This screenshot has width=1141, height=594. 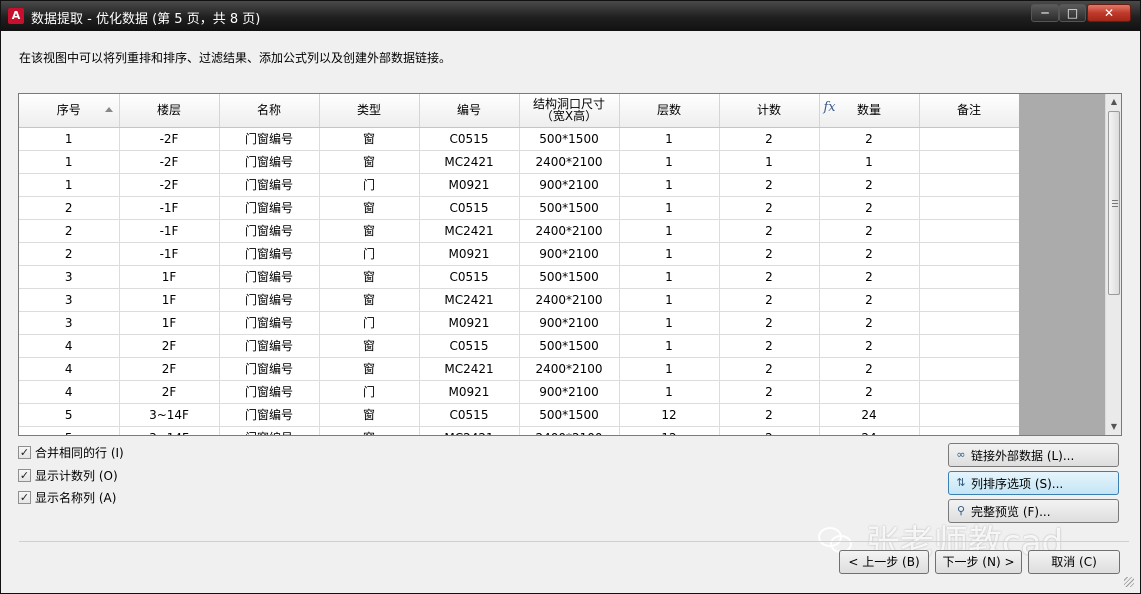 I want to click on column-header-floor: 楼层, so click(x=169, y=111).